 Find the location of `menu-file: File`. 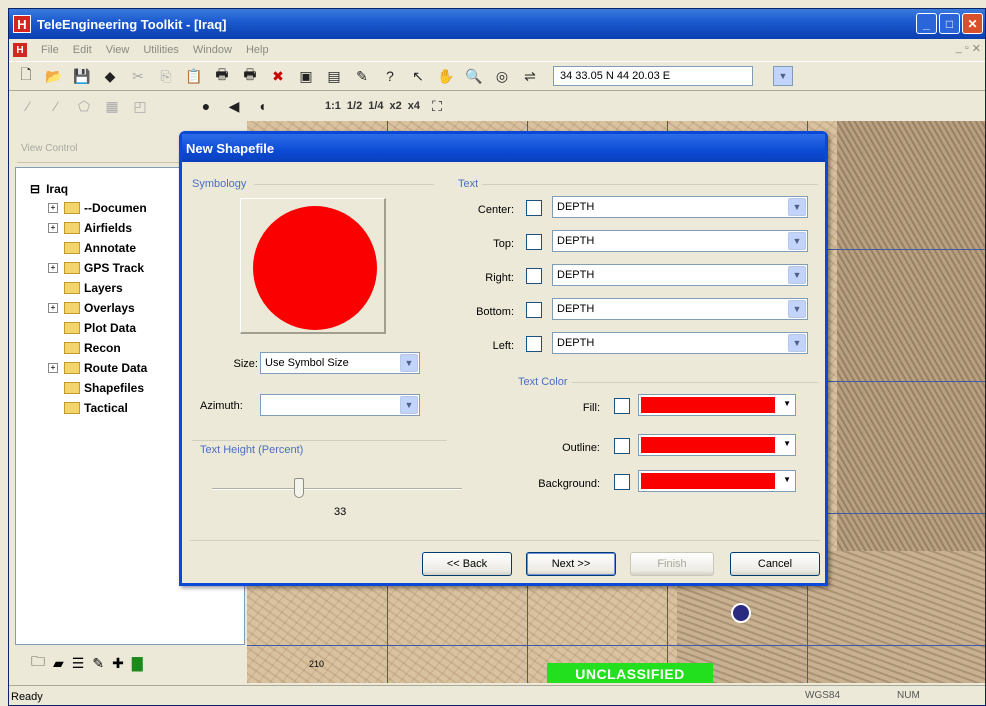

menu-file: File is located at coordinates (50, 50).